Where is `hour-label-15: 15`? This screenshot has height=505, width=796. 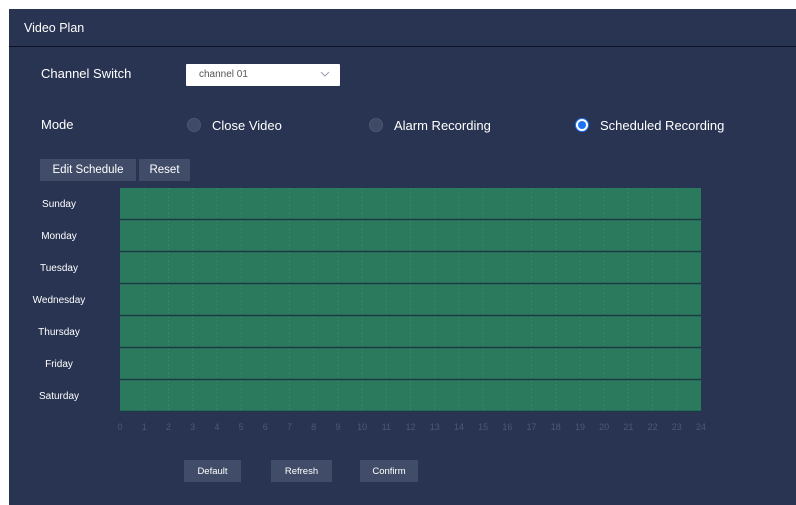 hour-label-15: 15 is located at coordinates (483, 427).